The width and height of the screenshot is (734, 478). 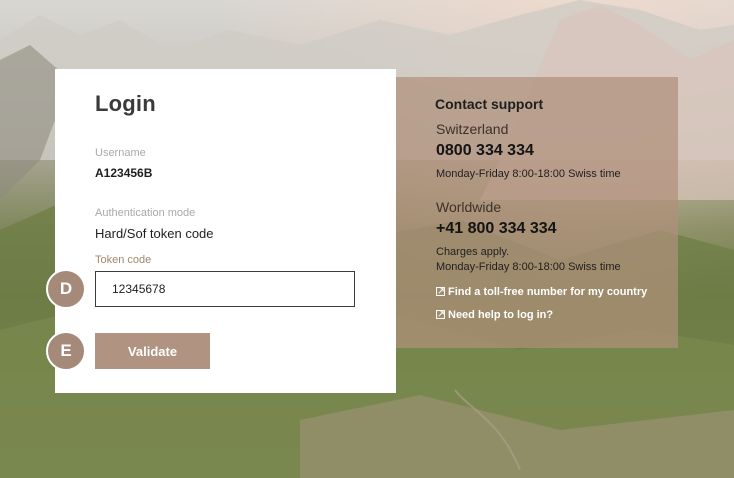 What do you see at coordinates (548, 292) in the screenshot?
I see `toll-free-number-link-label: Find a toll-free number for my country` at bounding box center [548, 292].